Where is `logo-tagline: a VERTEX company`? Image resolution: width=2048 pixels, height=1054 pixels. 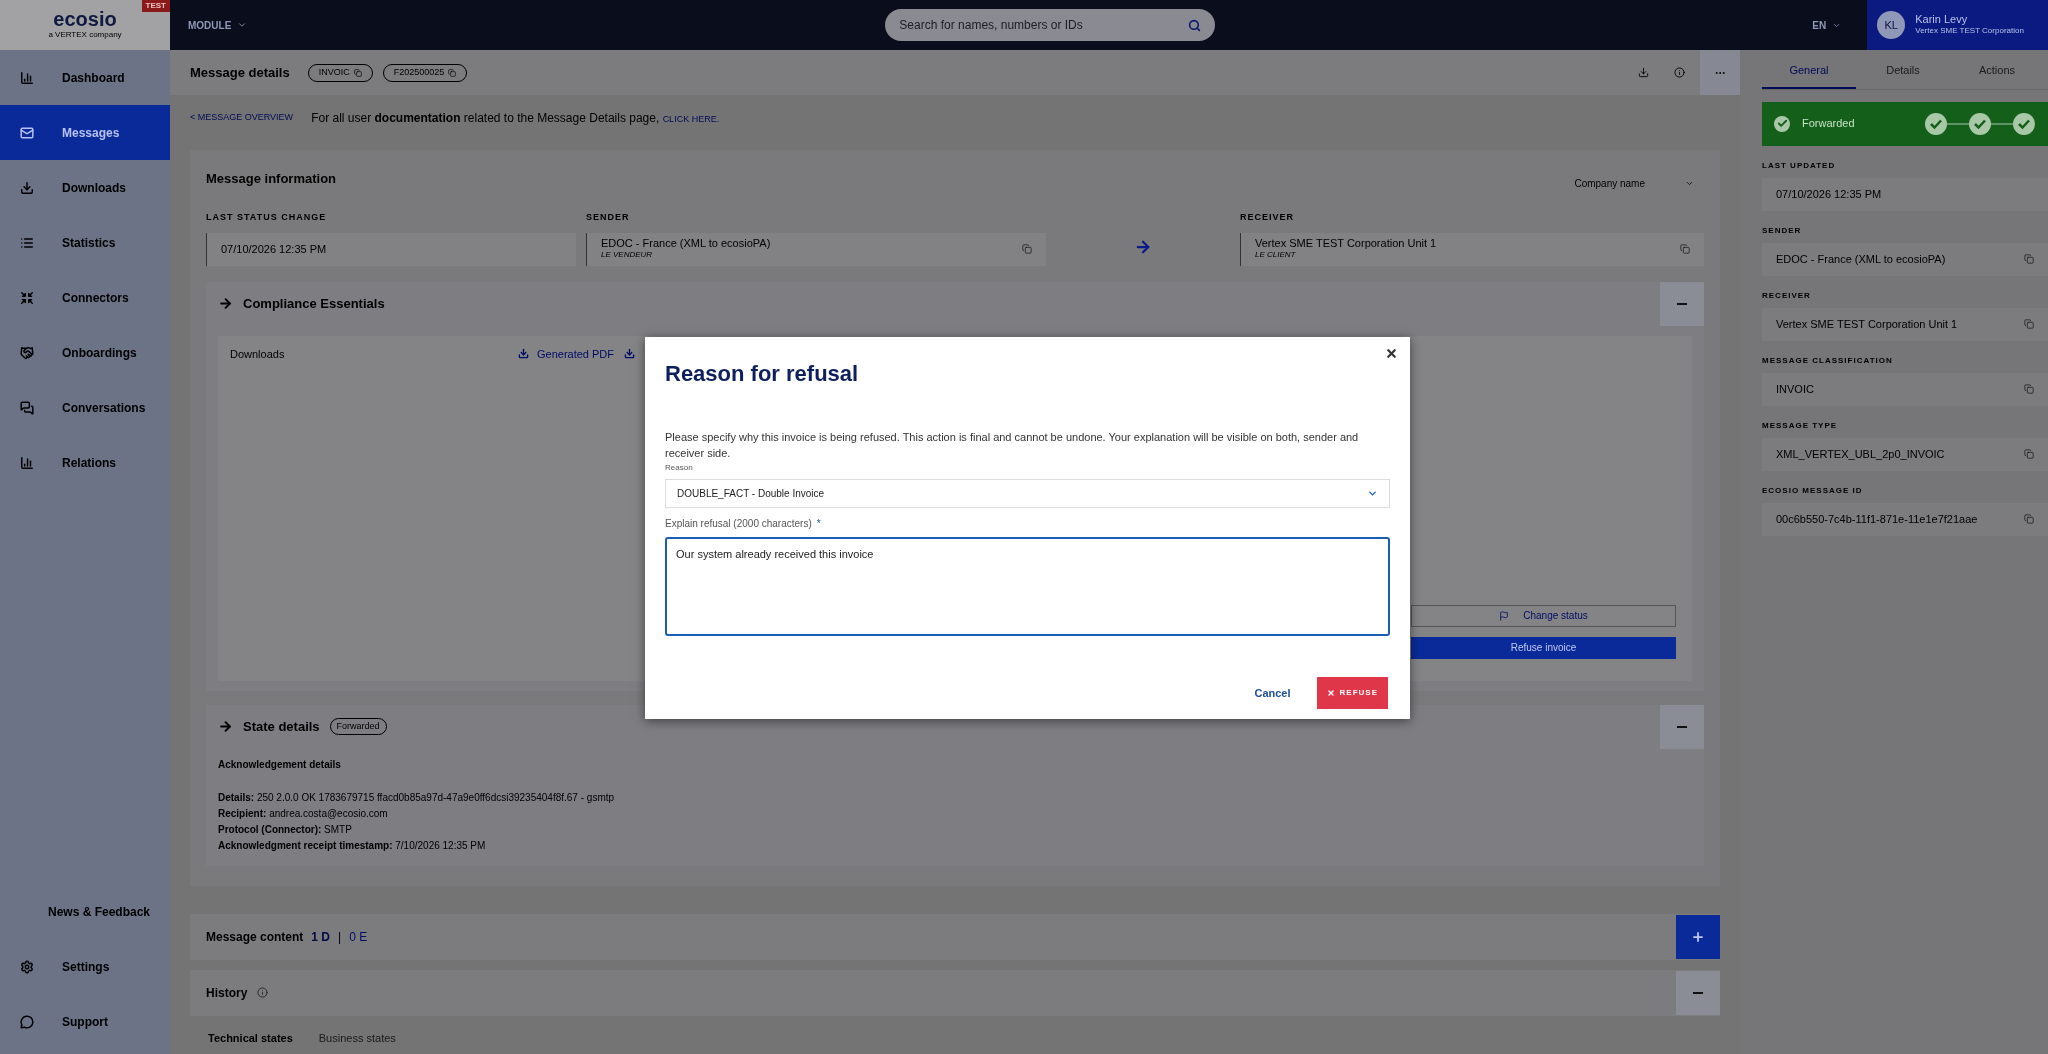 logo-tagline: a VERTEX company is located at coordinates (85, 35).